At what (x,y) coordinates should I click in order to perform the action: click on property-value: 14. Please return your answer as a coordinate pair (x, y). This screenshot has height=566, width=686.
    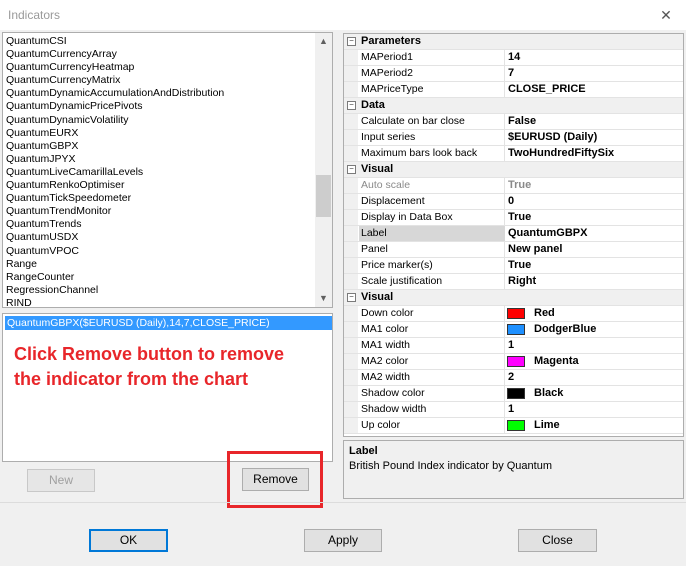
    Looking at the image, I should click on (514, 57).